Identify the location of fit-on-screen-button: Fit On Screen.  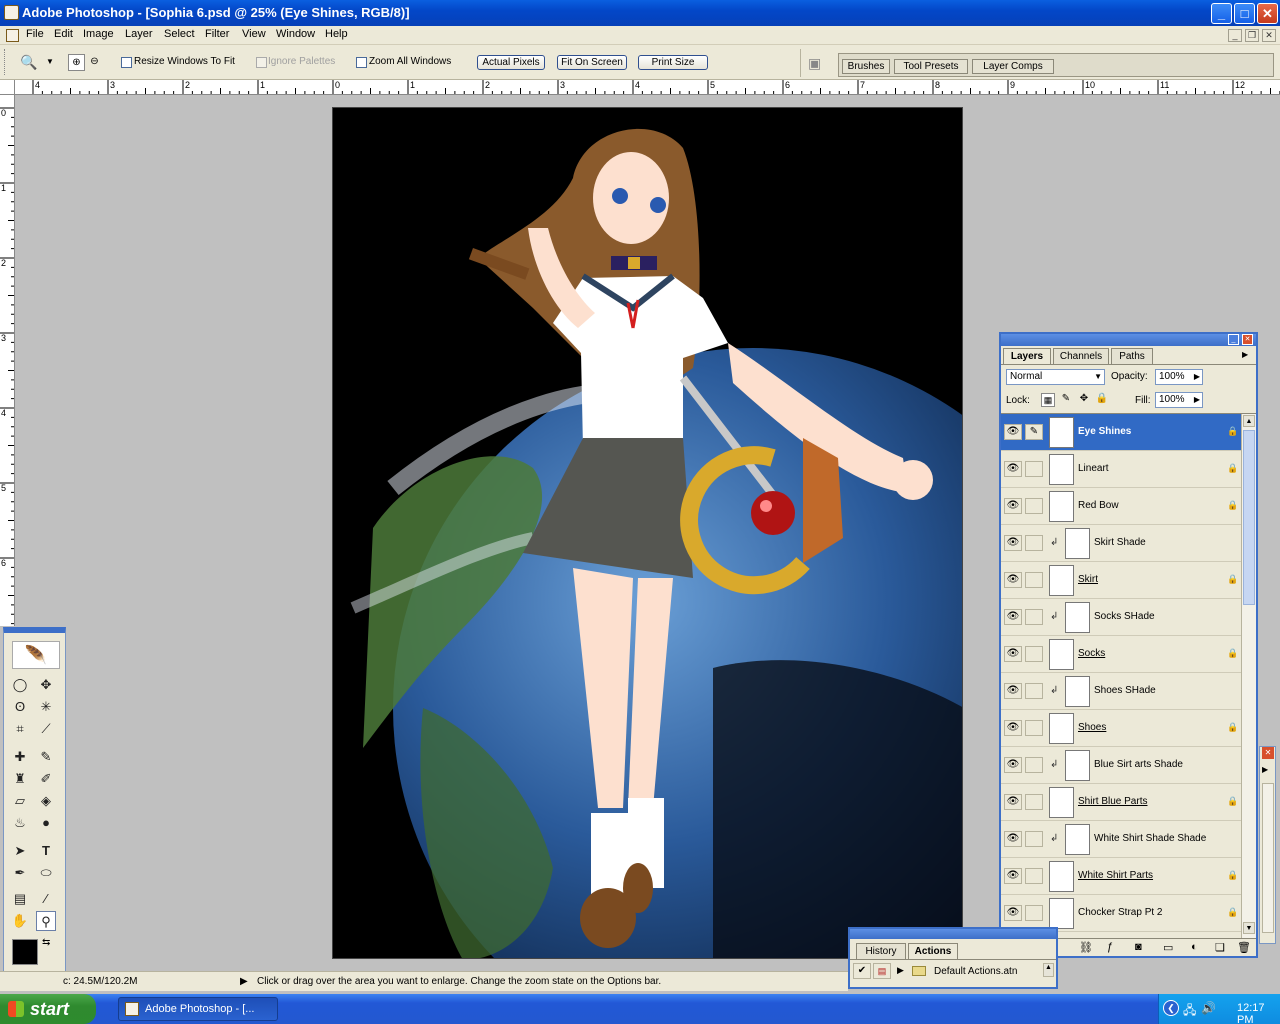
(592, 62).